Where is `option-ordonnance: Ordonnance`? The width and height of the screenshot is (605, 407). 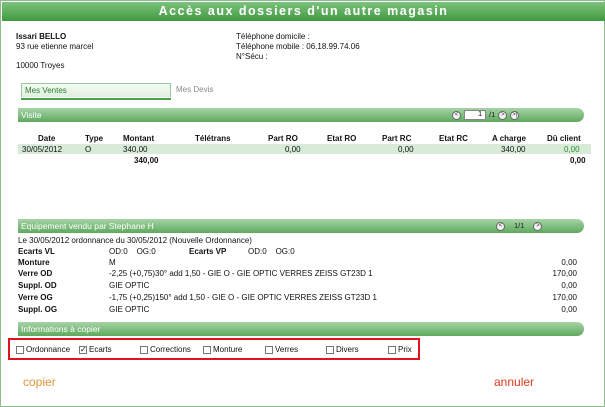 option-ordonnance: Ordonnance is located at coordinates (43, 349).